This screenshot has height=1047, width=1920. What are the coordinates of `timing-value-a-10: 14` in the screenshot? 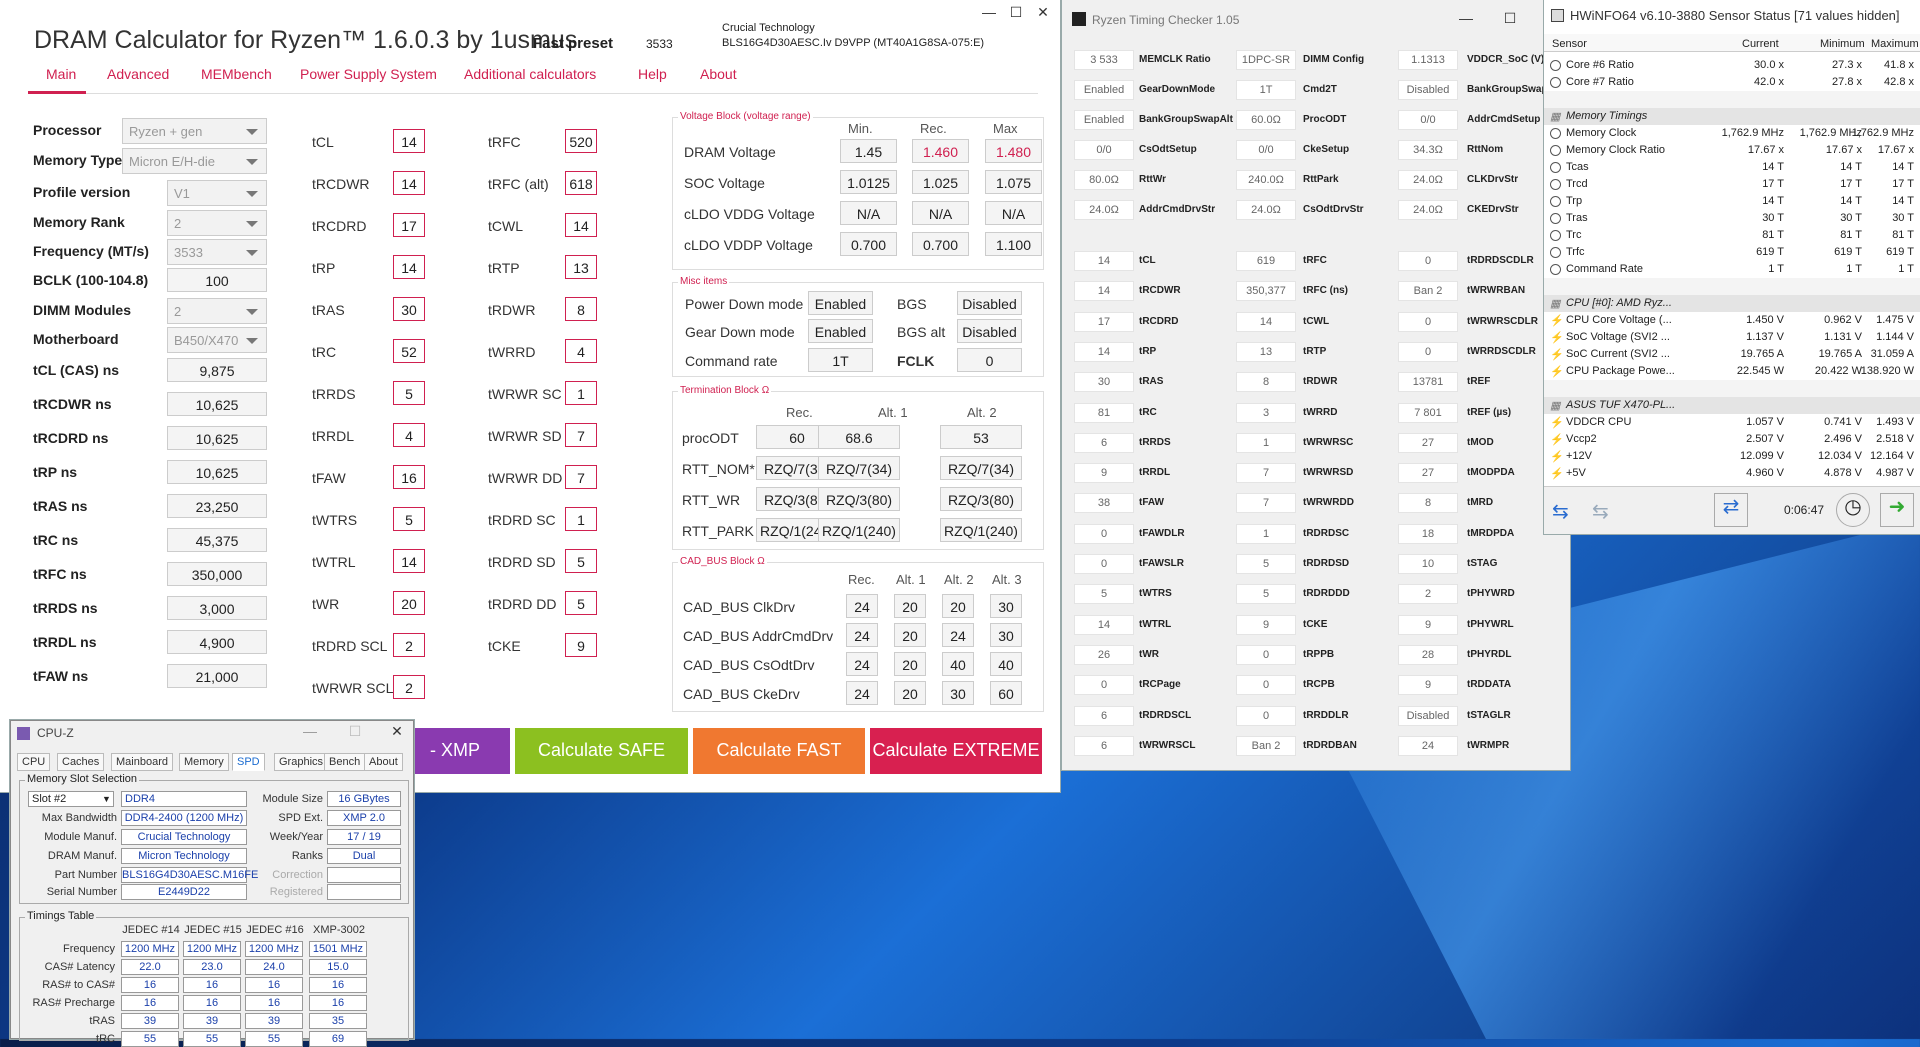 It's located at (409, 561).